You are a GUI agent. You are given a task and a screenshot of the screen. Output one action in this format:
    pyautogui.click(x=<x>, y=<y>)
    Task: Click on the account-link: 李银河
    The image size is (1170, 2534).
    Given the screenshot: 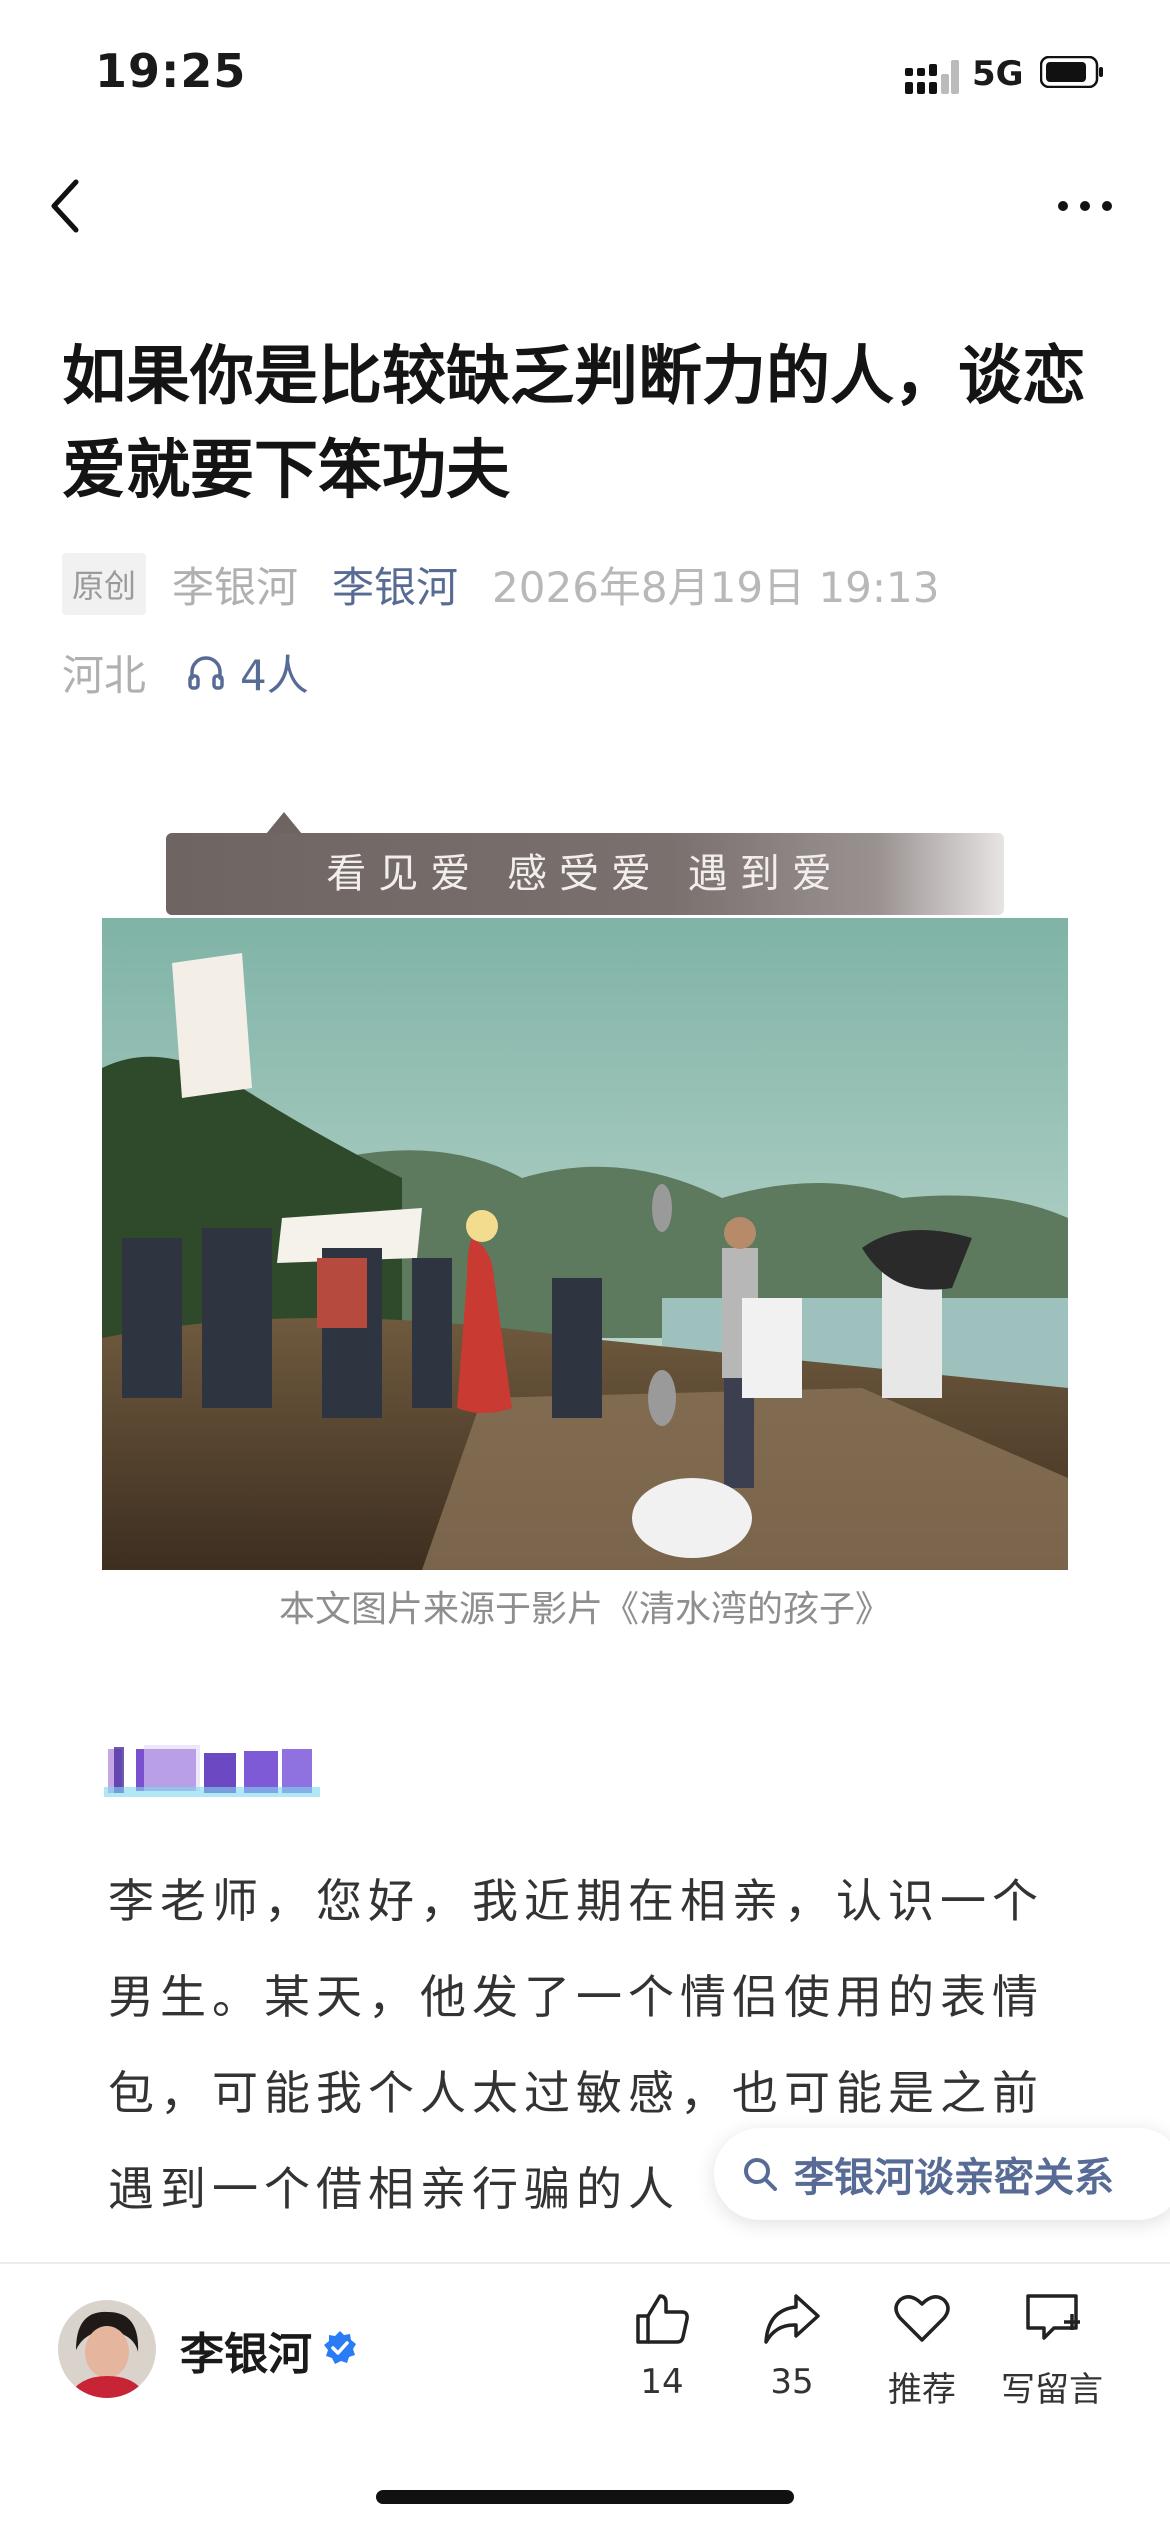 What is the action you would take?
    pyautogui.click(x=395, y=584)
    